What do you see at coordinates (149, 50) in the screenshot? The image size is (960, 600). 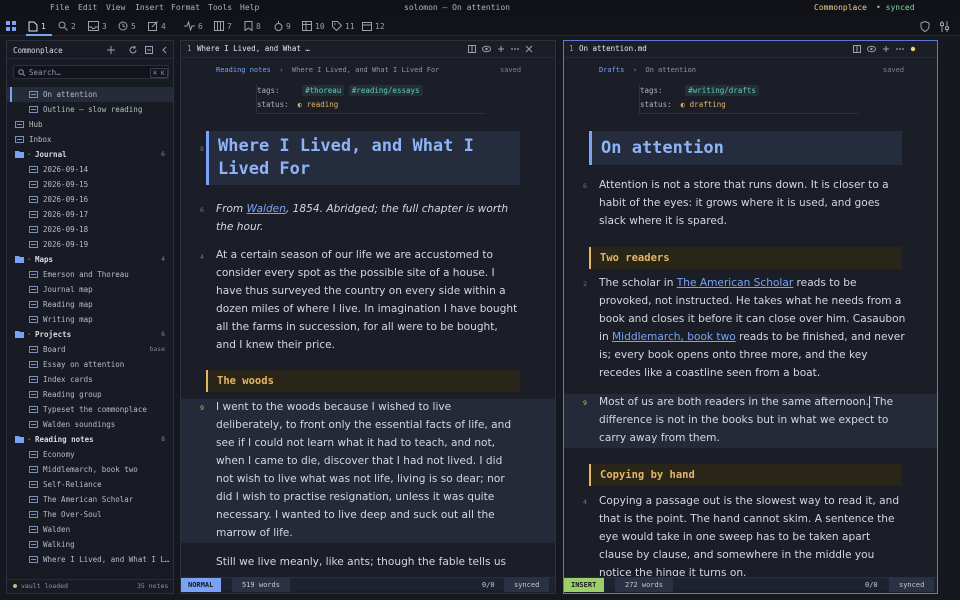 I see `collapse-all-icon` at bounding box center [149, 50].